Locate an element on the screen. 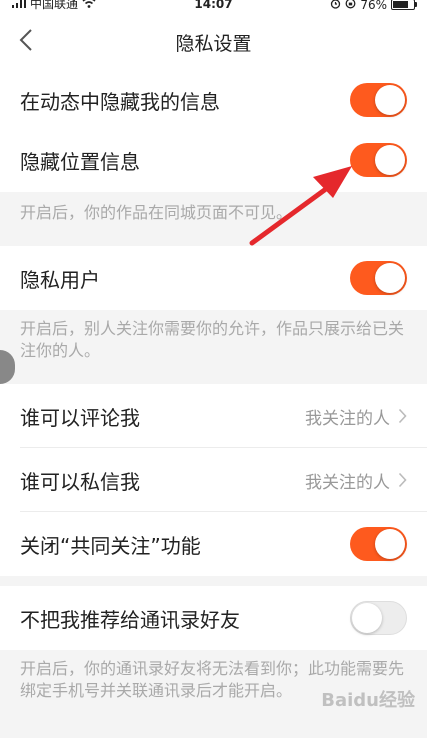 Image resolution: width=427 pixels, height=738 pixels. setting-label-hide-in-feed: 在动态中隐藏我的信息 is located at coordinates (120, 101).